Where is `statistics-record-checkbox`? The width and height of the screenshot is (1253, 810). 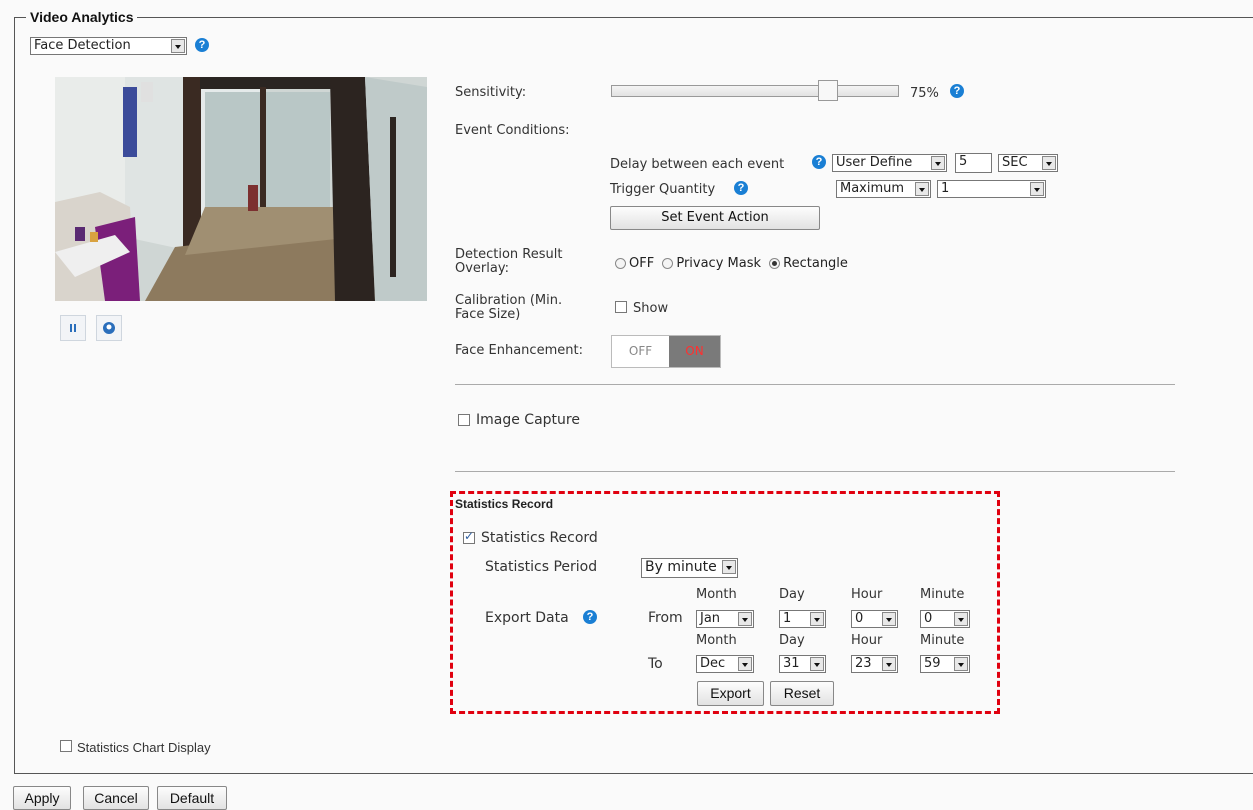
statistics-record-checkbox is located at coordinates (469, 536).